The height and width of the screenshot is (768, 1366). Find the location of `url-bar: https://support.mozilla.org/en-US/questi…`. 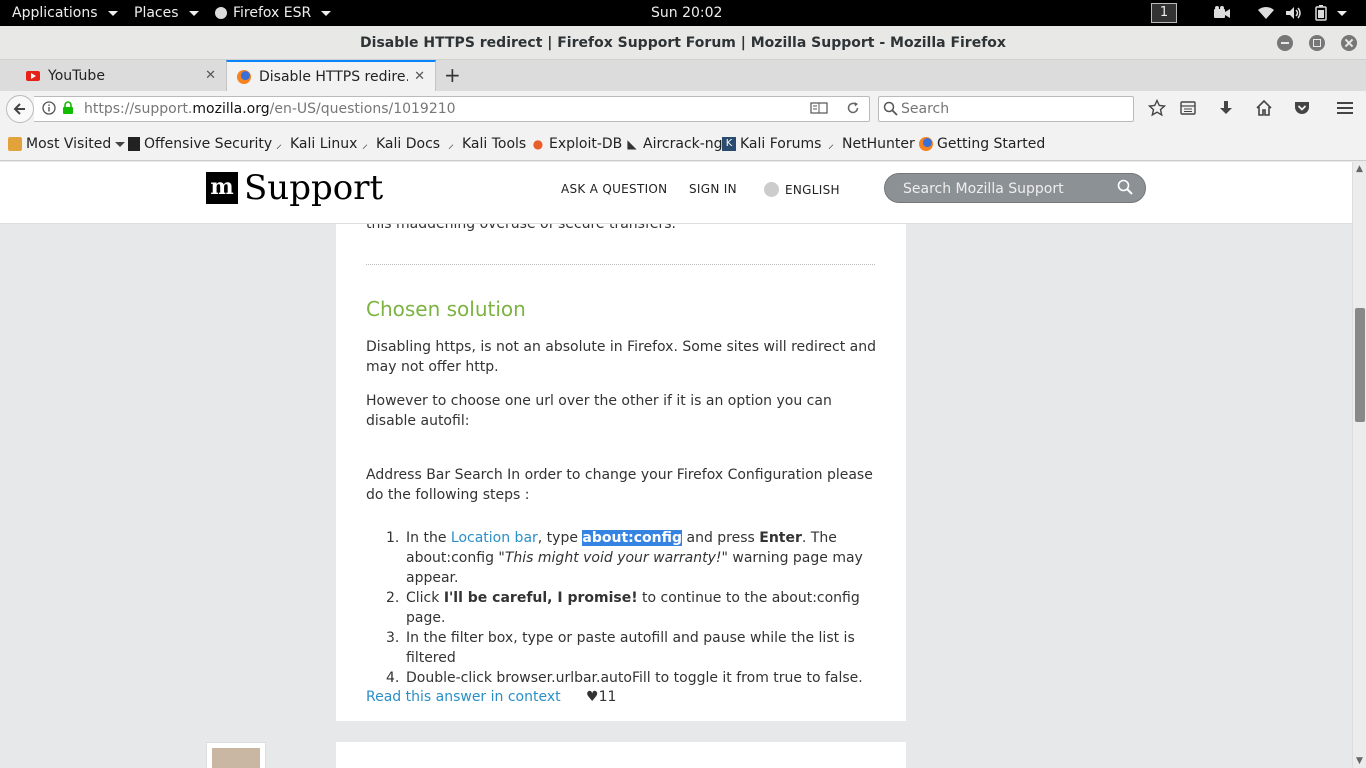

url-bar: https://support.mozilla.org/en-US/questi… is located at coordinates (452, 109).